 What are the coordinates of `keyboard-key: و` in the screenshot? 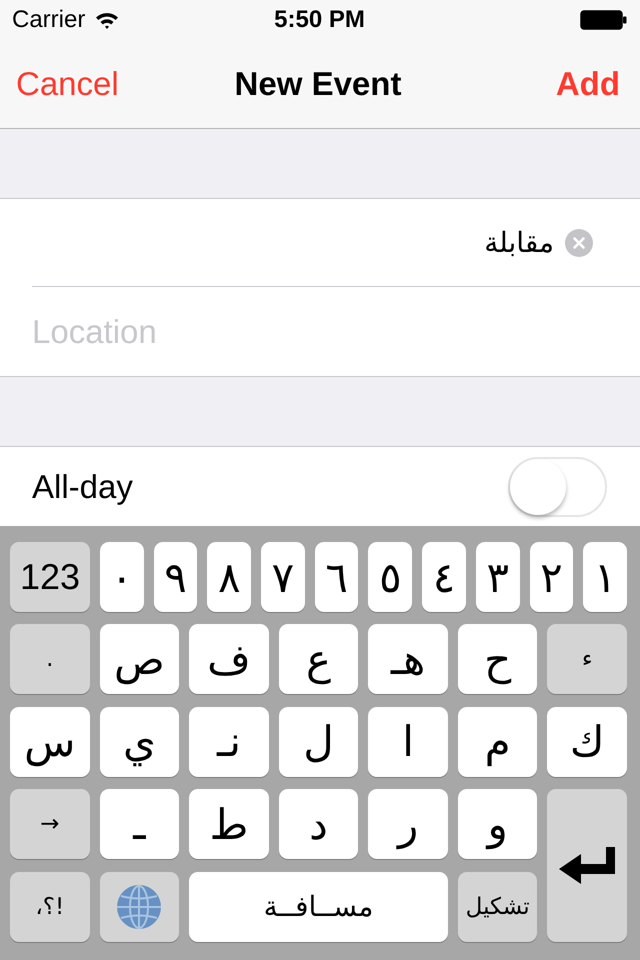 It's located at (498, 824).